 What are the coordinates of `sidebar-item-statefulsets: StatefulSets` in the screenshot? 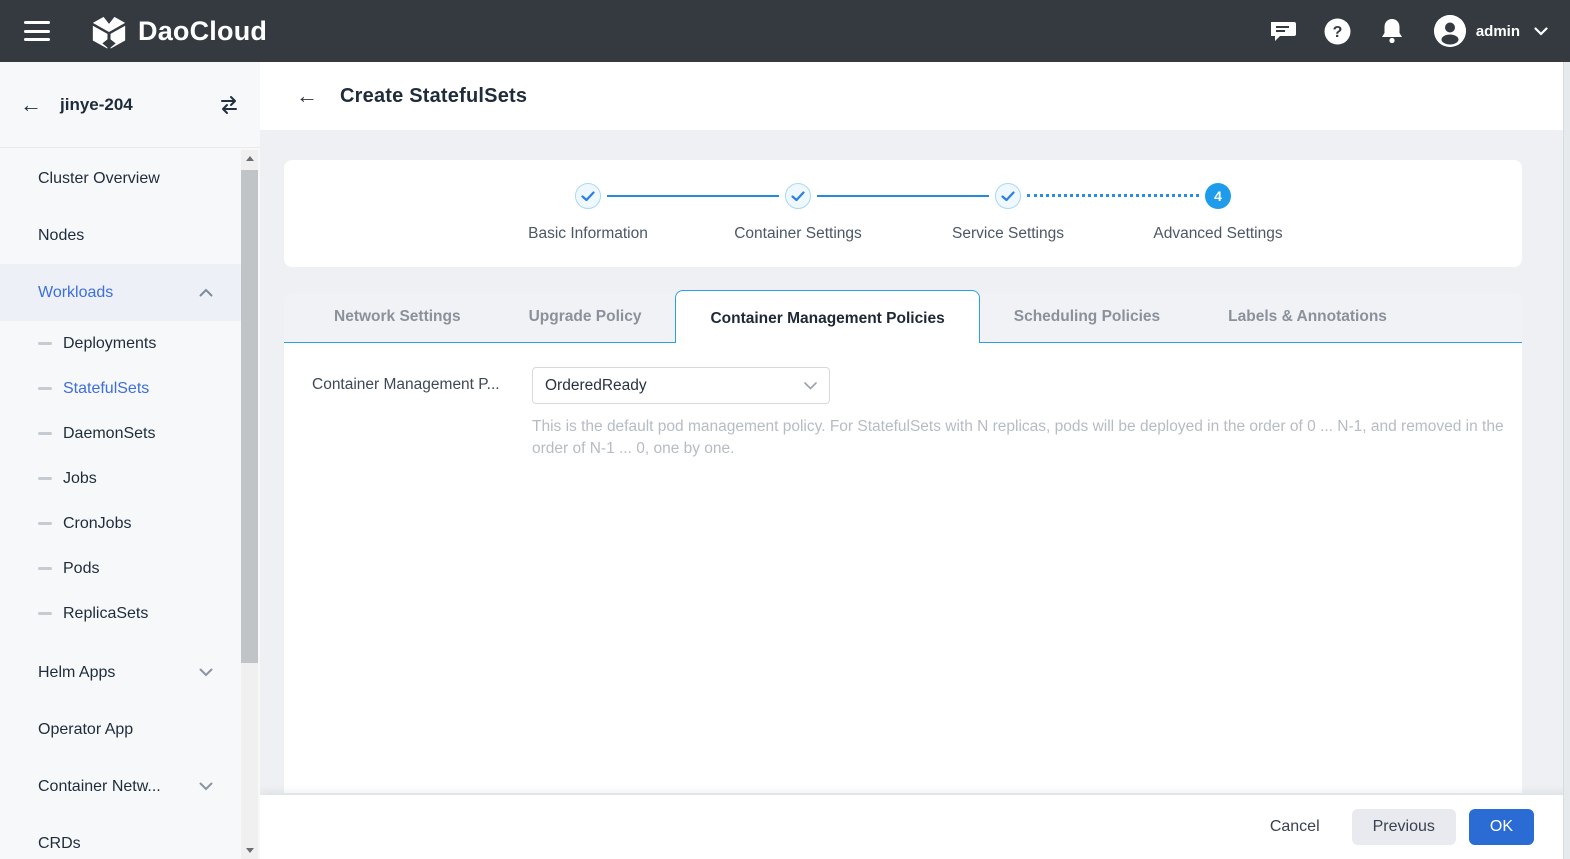 It's located at (120, 388).